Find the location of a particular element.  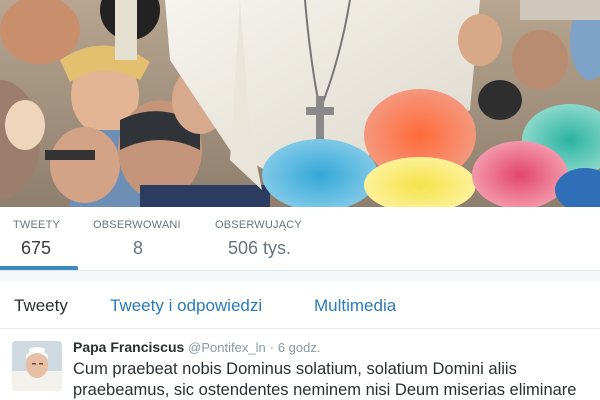

avatar-portrait-icon is located at coordinates (37, 366).